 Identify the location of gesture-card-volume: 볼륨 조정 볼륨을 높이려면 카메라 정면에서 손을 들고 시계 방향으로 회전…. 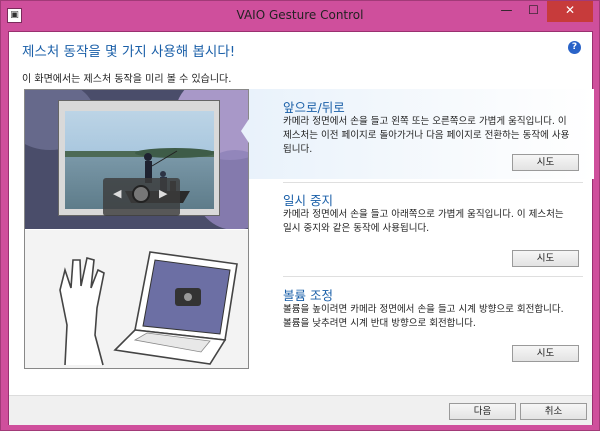
(421, 322).